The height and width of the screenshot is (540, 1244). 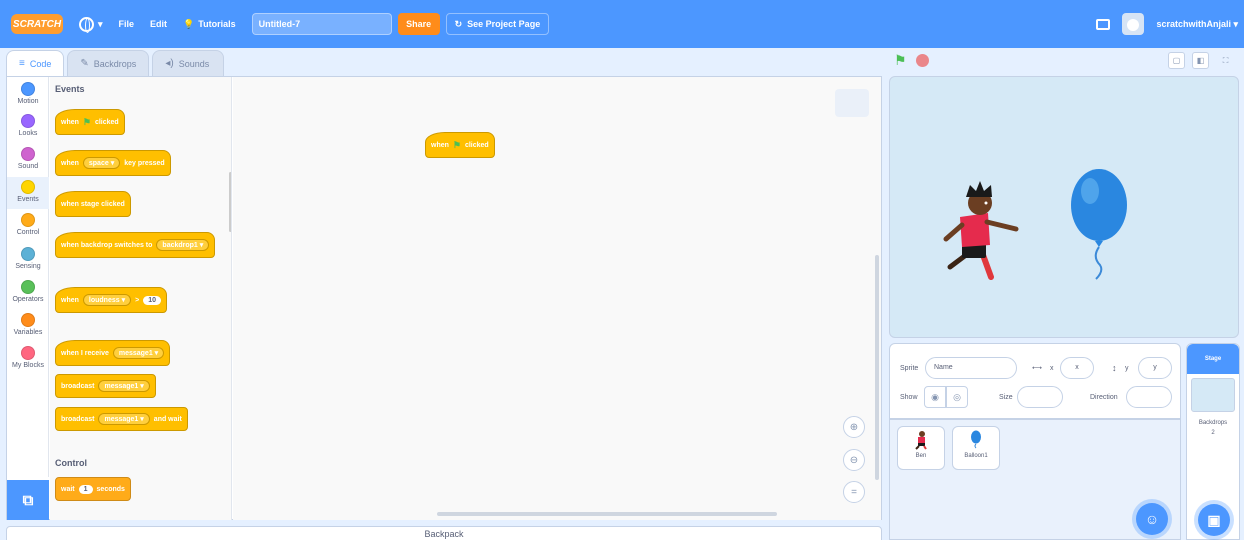 I want to click on direction-input, so click(x=1149, y=397).